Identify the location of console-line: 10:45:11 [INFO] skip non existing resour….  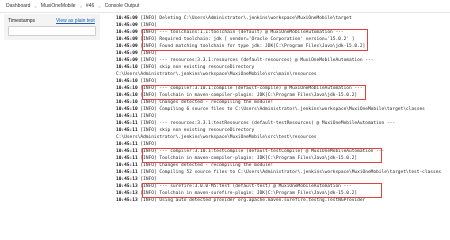
(185, 130).